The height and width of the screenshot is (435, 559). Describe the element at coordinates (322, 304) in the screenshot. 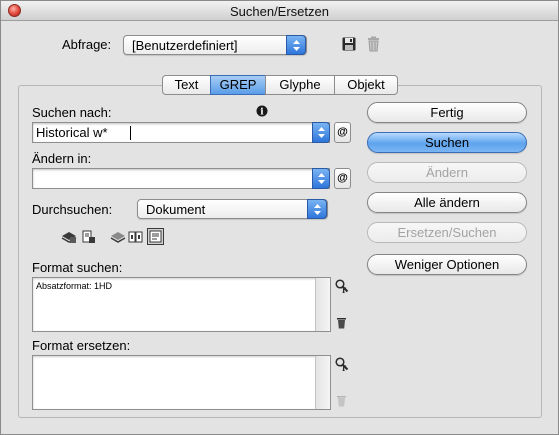

I see `find-format-scrollbar` at that location.